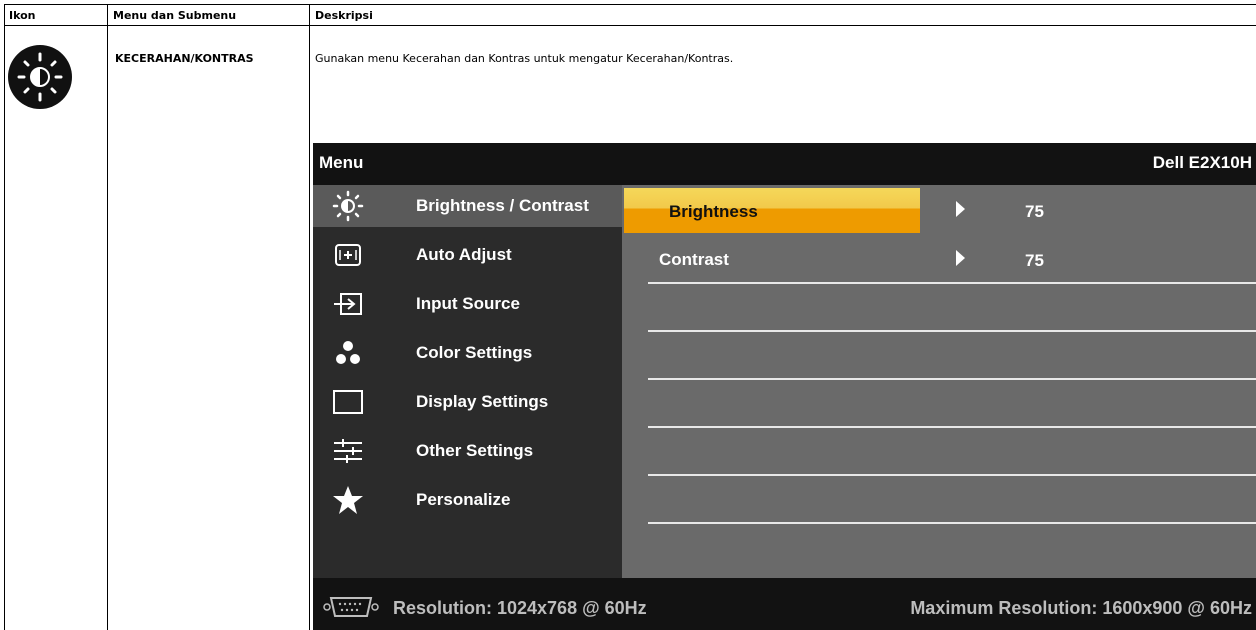 The height and width of the screenshot is (630, 1256). Describe the element at coordinates (1081, 608) in the screenshot. I see `maximum-resolution: Maximum Resolution: 1600x900 @ 60Hz` at that location.